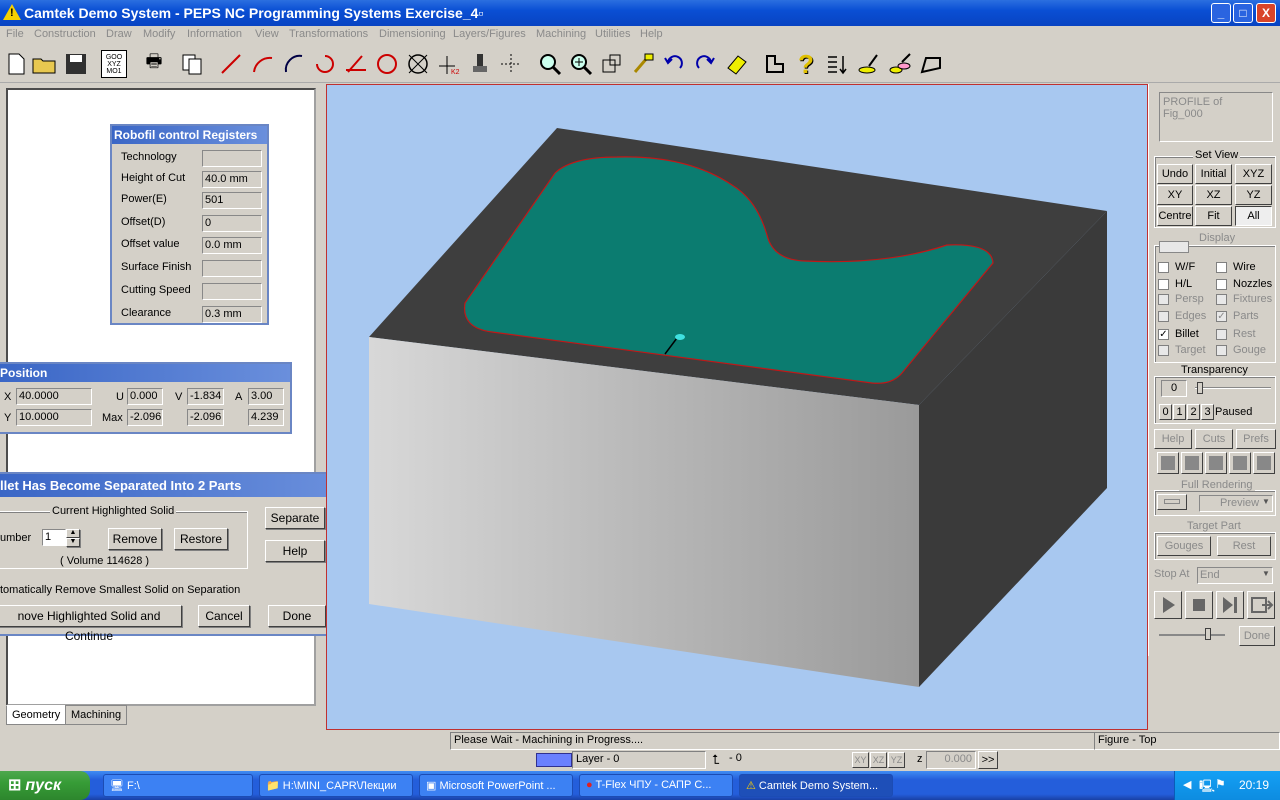 The width and height of the screenshot is (1280, 800). What do you see at coordinates (1253, 195) in the screenshot?
I see `yz-view-button: YZ` at bounding box center [1253, 195].